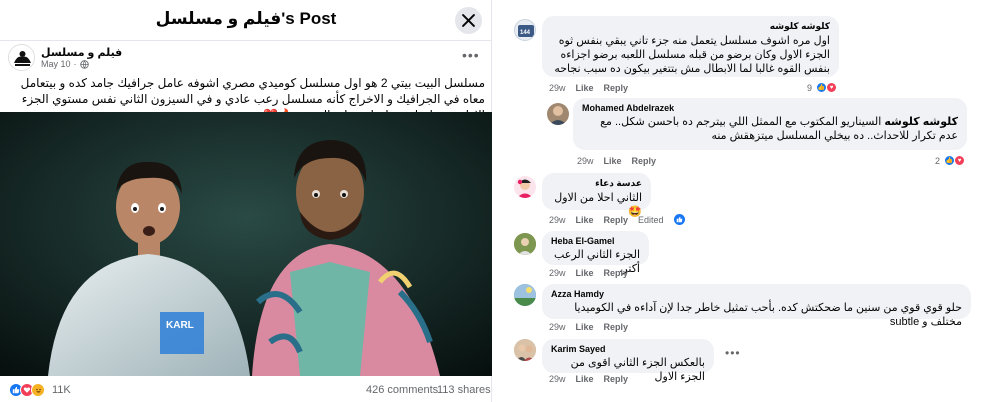 The width and height of the screenshot is (1000, 402). I want to click on author-name: فيلم و مسلسل, so click(81, 52).